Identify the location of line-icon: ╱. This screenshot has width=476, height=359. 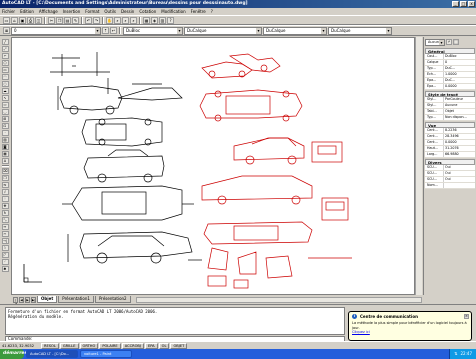
(5, 42).